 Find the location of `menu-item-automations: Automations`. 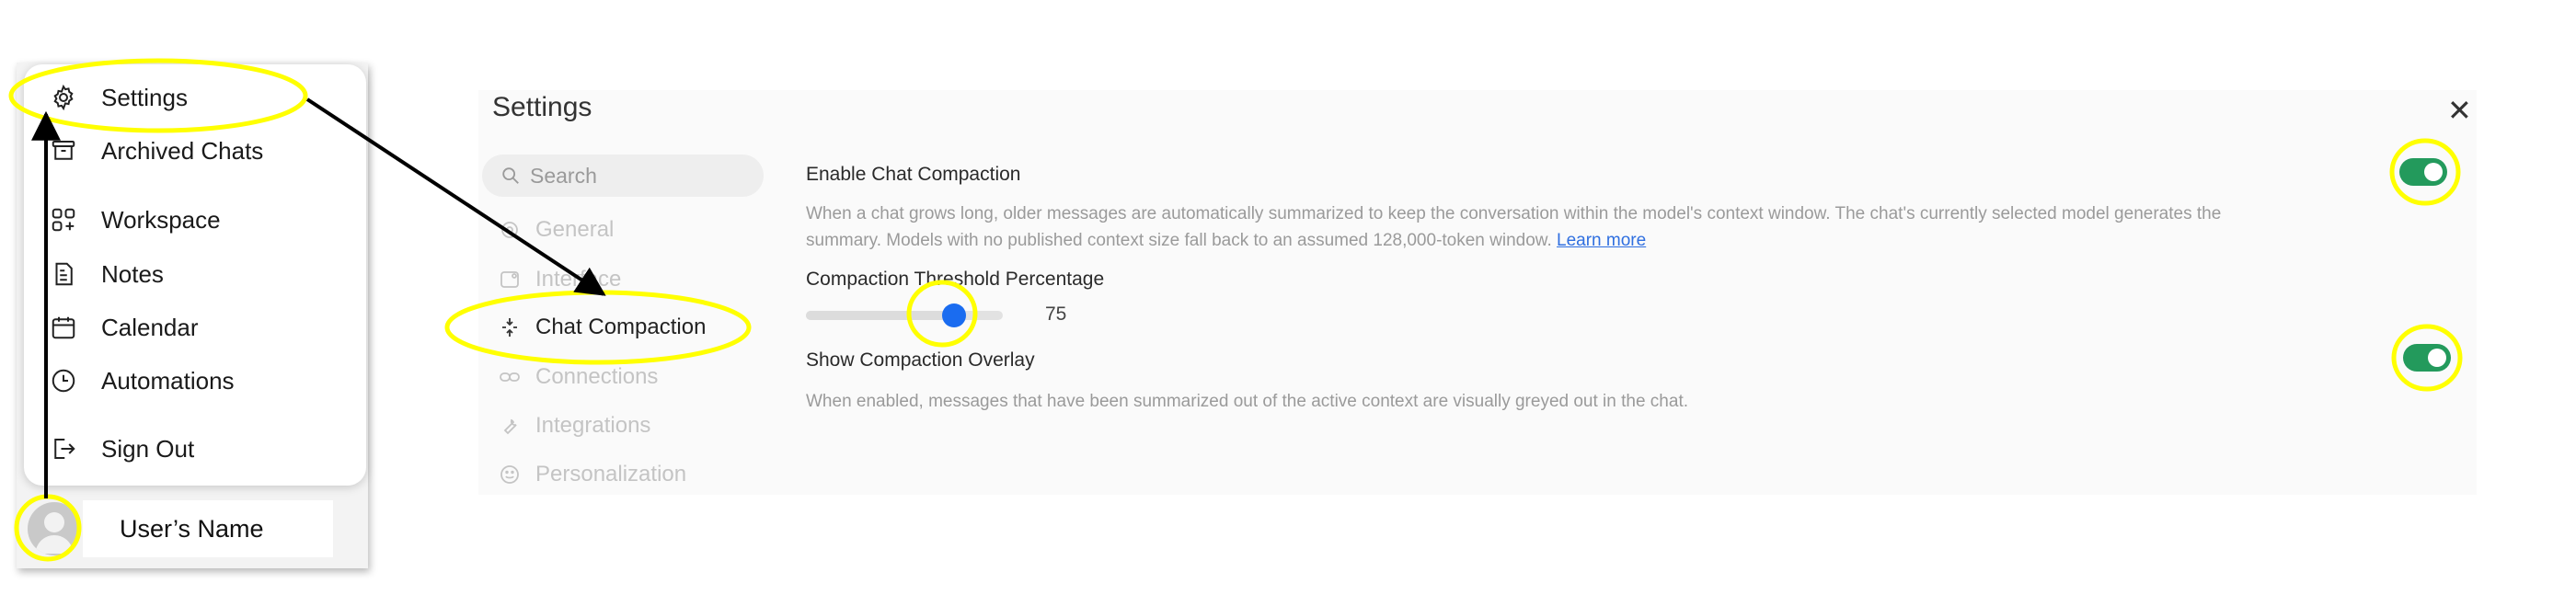

menu-item-automations: Automations is located at coordinates (142, 381).